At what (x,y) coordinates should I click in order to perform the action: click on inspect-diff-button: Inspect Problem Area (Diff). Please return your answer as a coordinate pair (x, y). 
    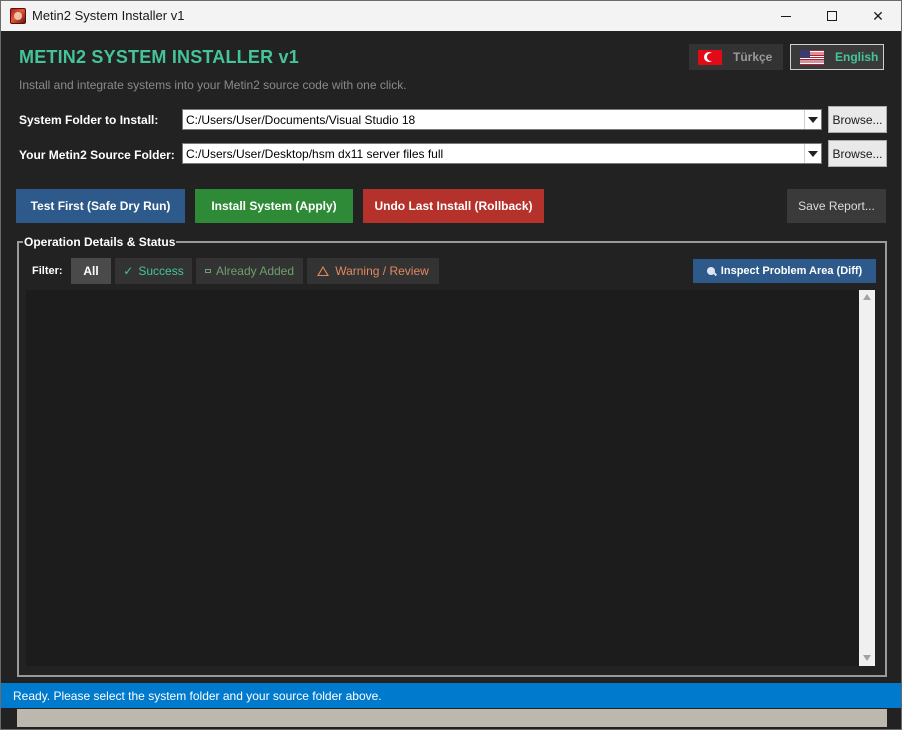
    Looking at the image, I should click on (784, 271).